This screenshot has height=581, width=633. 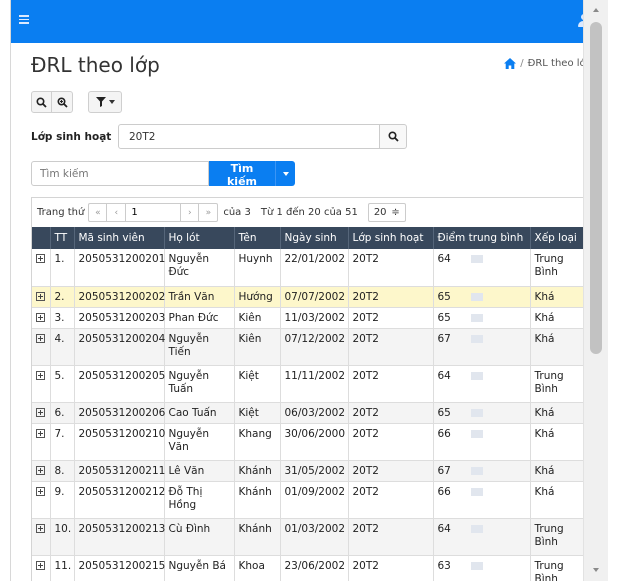 I want to click on cell-holot-text: Nguyễn Đức, so click(x=189, y=265).